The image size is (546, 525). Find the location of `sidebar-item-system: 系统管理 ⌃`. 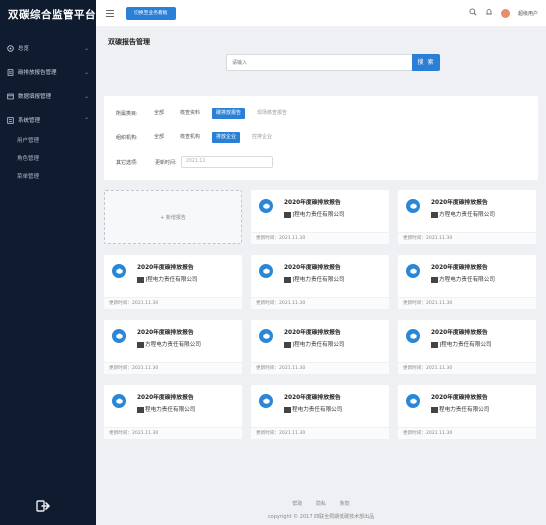

sidebar-item-system: 系统管理 ⌃ is located at coordinates (48, 120).